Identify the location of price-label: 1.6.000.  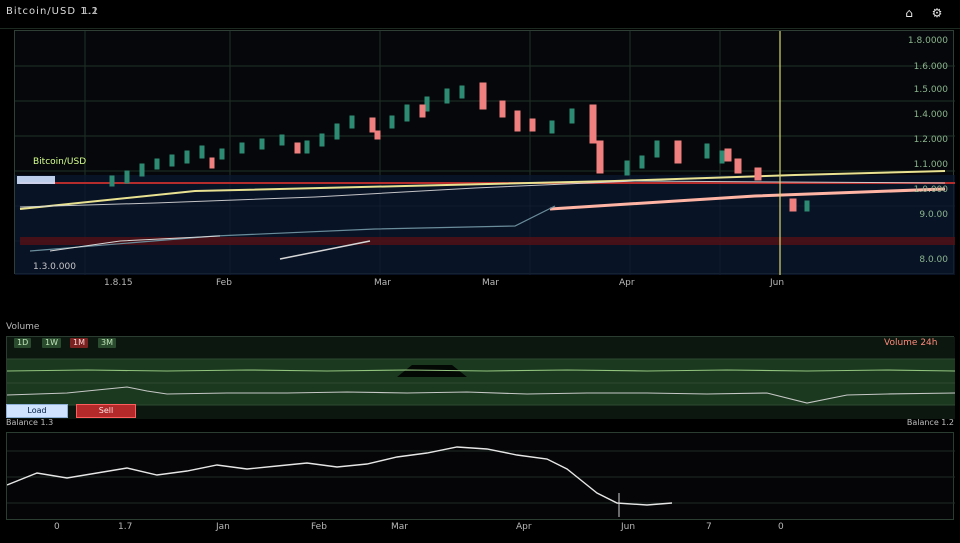
(930, 67).